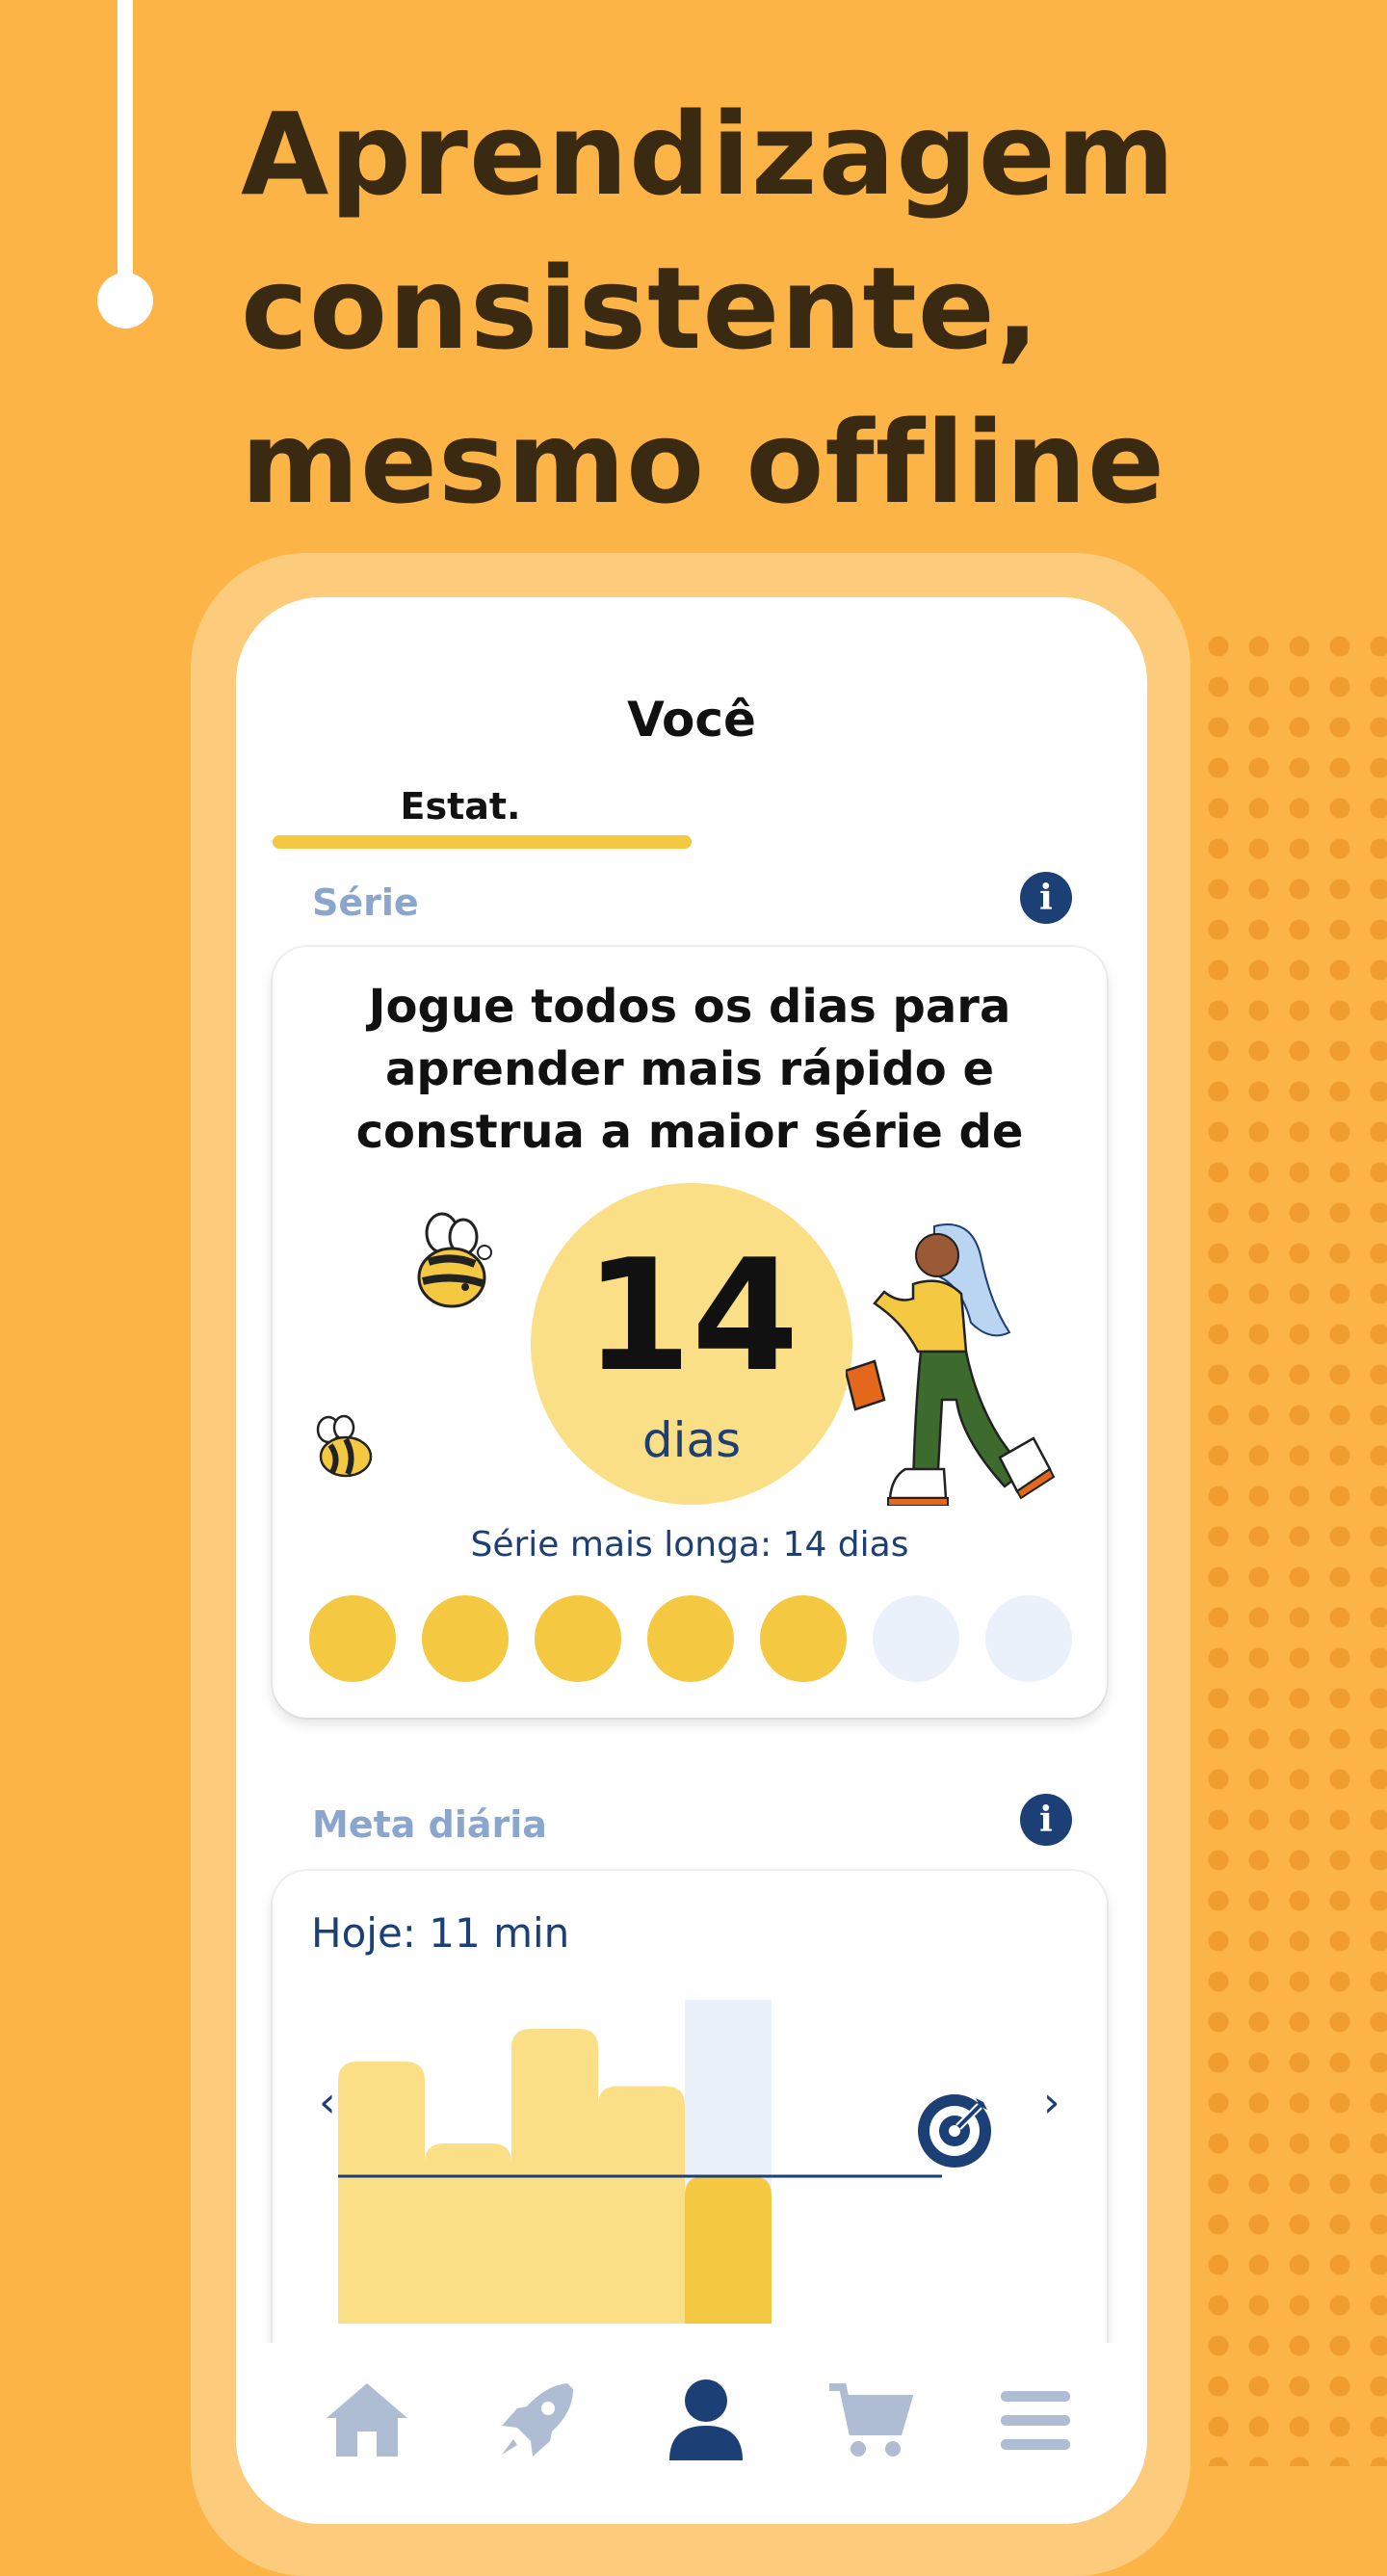 The height and width of the screenshot is (2576, 1387). I want to click on chart-prev-arrow: ‹, so click(327, 2103).